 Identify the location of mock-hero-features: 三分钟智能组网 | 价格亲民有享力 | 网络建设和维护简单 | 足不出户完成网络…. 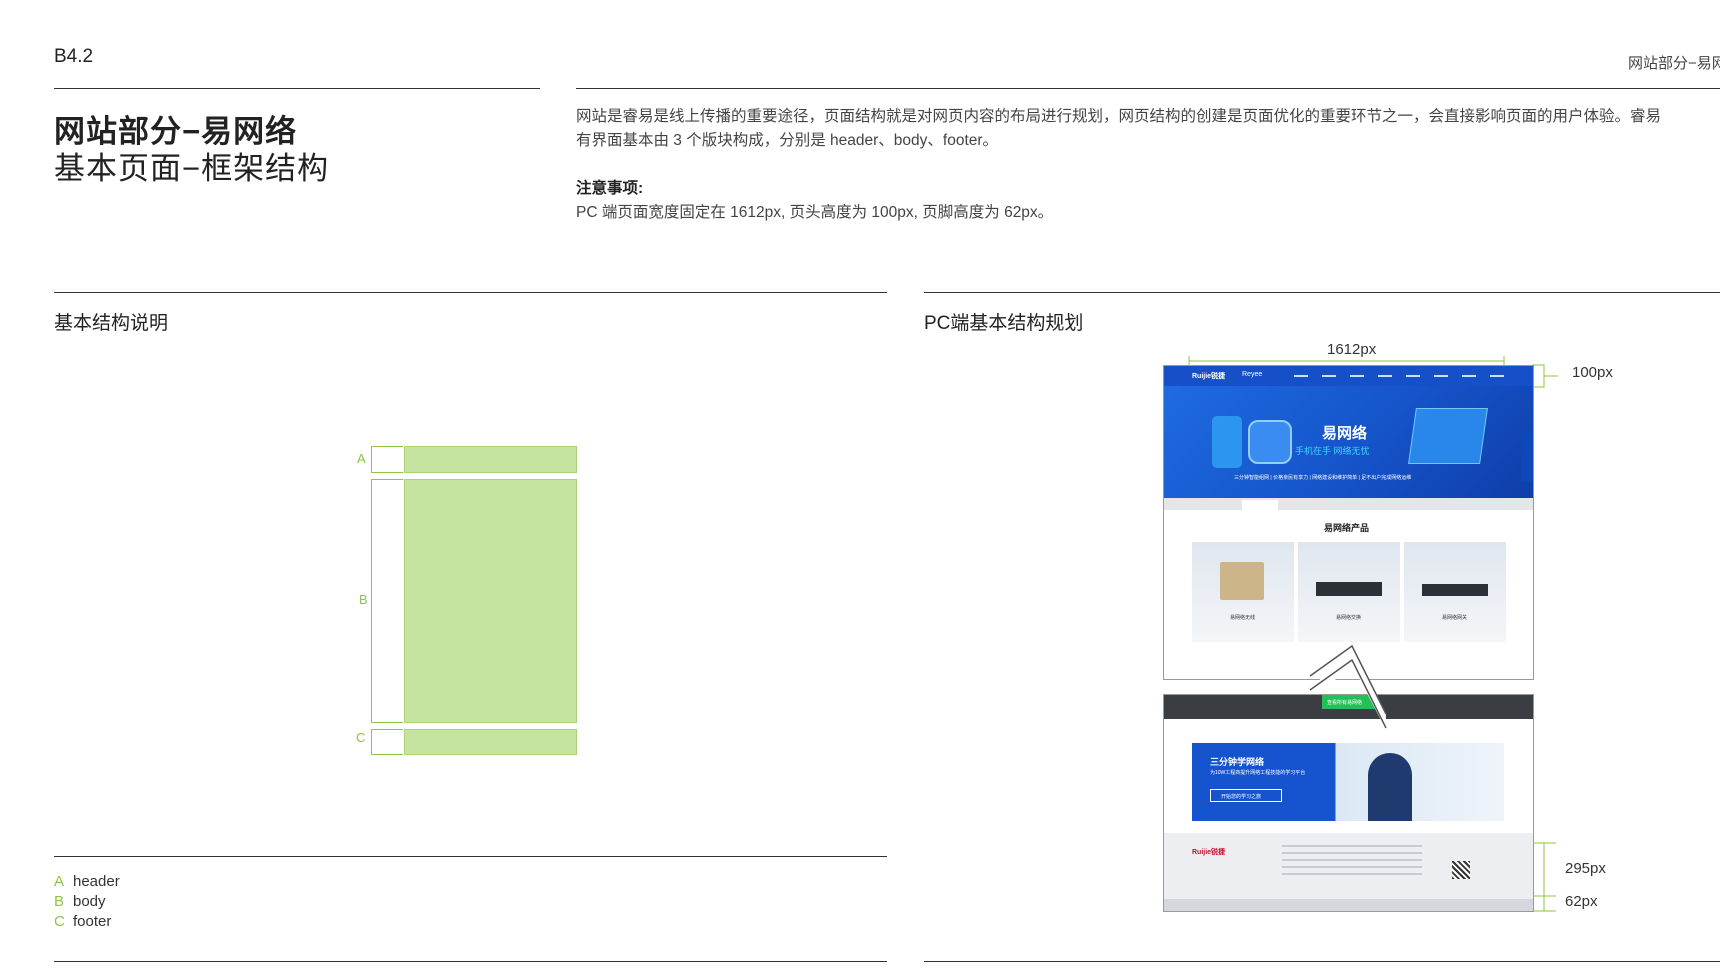
(1323, 478).